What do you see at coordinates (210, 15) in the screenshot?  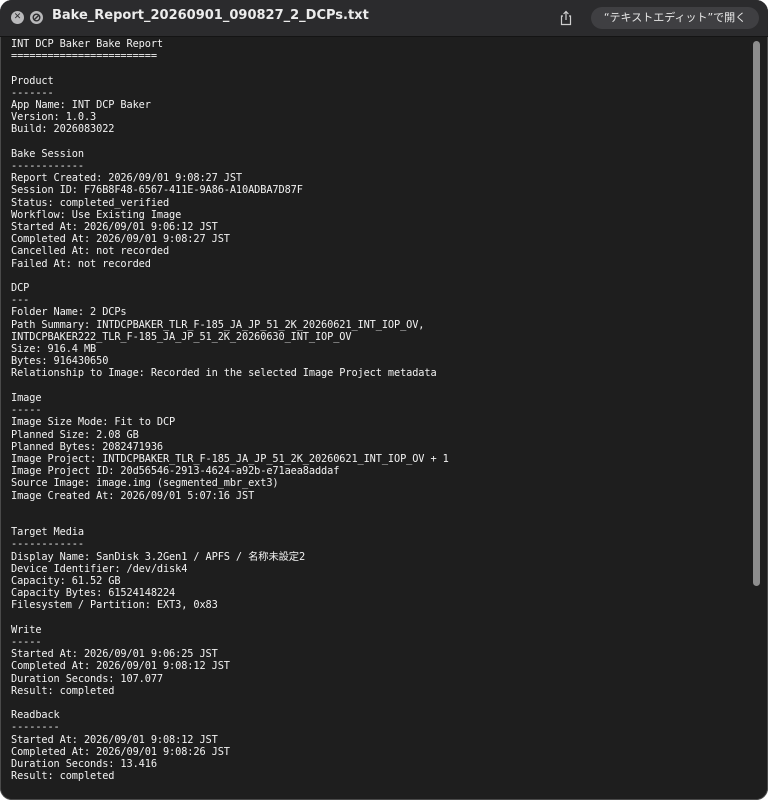 I see `window-title: Bake_Report_20260901_090827_2_DCPs.txt` at bounding box center [210, 15].